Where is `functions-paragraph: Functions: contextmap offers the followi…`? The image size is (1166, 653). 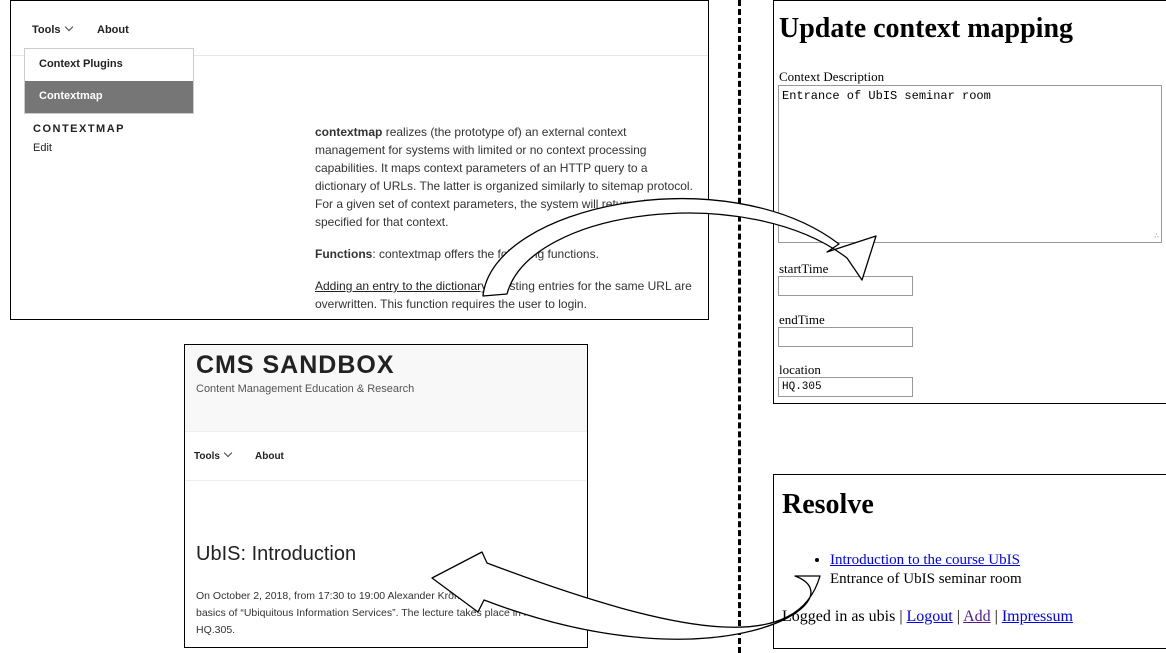 functions-paragraph: Functions: contextmap offers the followi… is located at coordinates (506, 254).